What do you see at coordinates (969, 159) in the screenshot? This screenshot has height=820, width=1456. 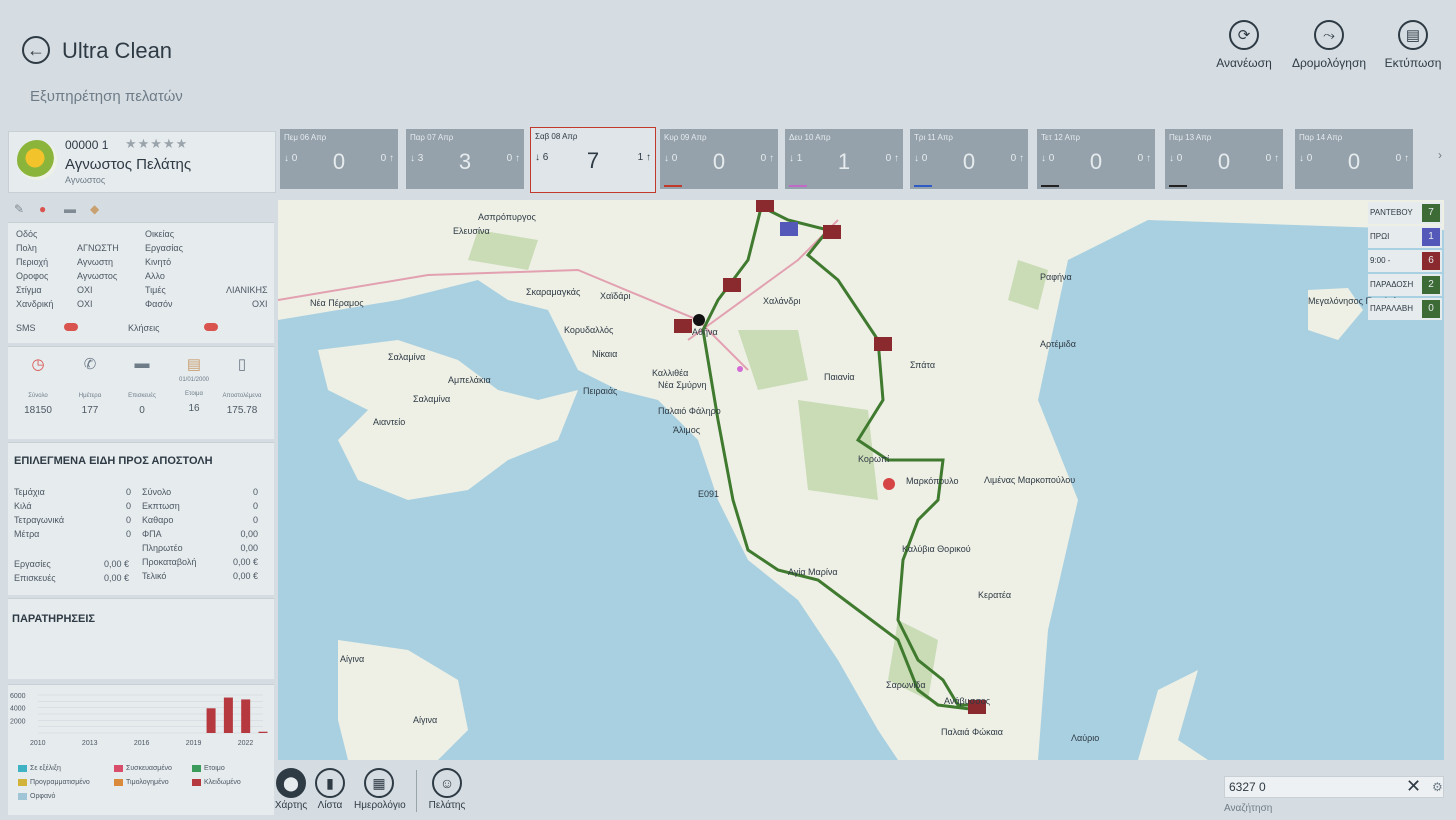 I see `day-tile: Τρι 11 Απρ ↓ 000 ↑` at bounding box center [969, 159].